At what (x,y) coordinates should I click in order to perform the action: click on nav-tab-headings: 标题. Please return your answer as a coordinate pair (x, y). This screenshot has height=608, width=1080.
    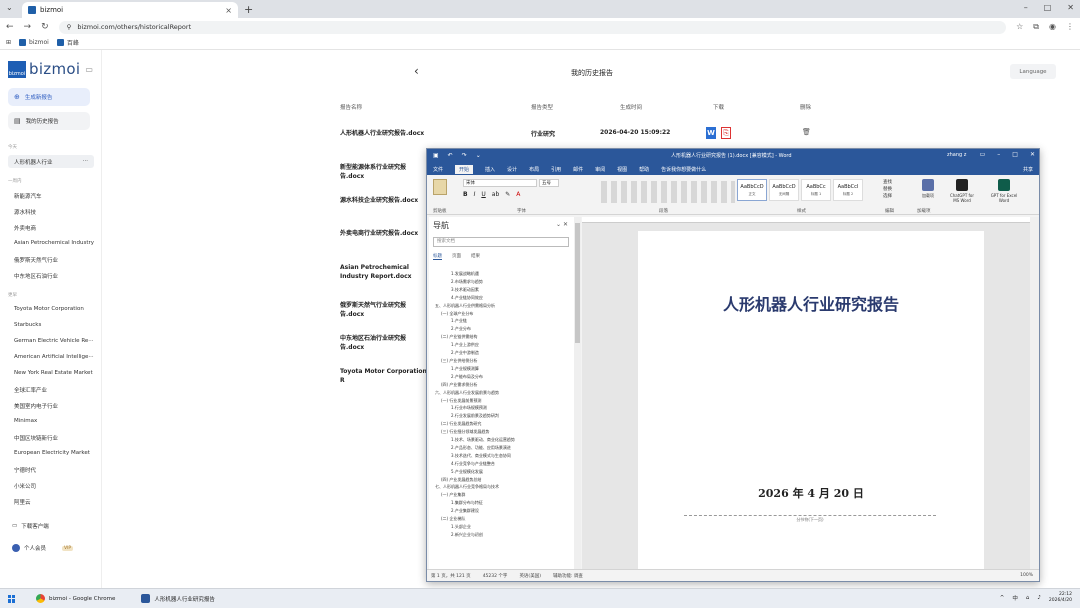
    Looking at the image, I should click on (437, 256).